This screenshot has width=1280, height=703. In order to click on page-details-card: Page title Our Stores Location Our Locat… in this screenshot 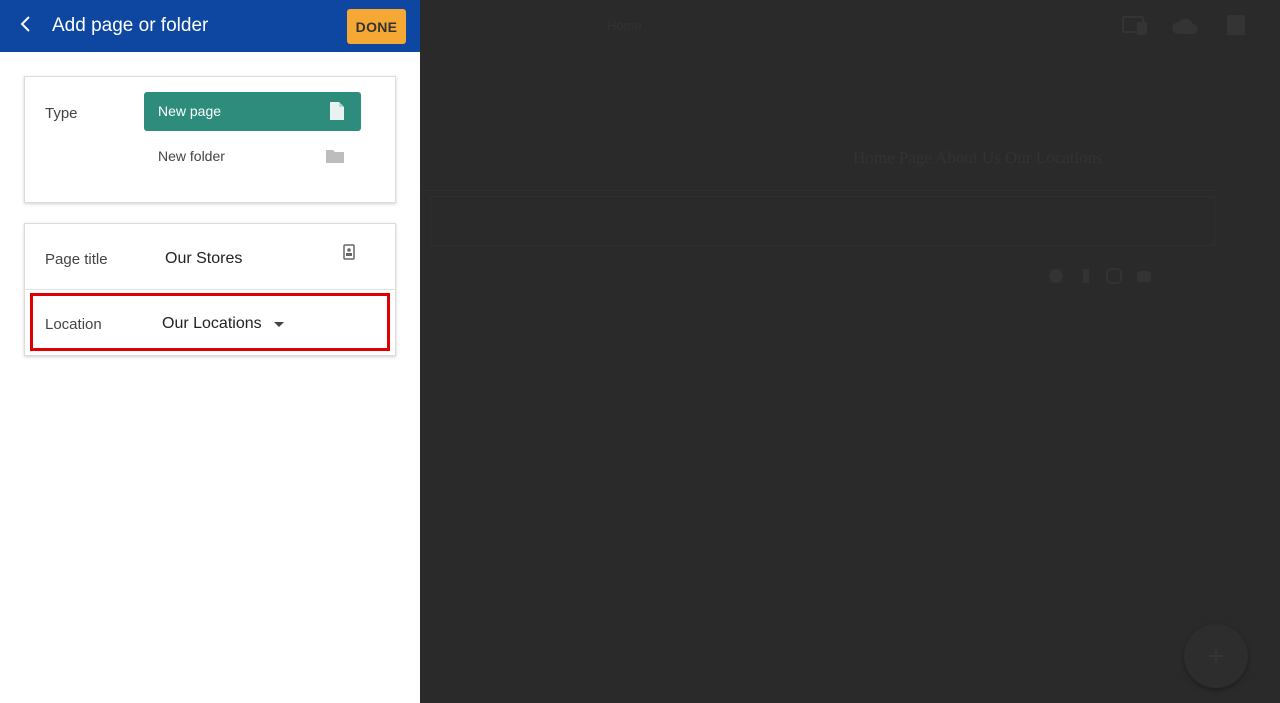, I will do `click(210, 289)`.